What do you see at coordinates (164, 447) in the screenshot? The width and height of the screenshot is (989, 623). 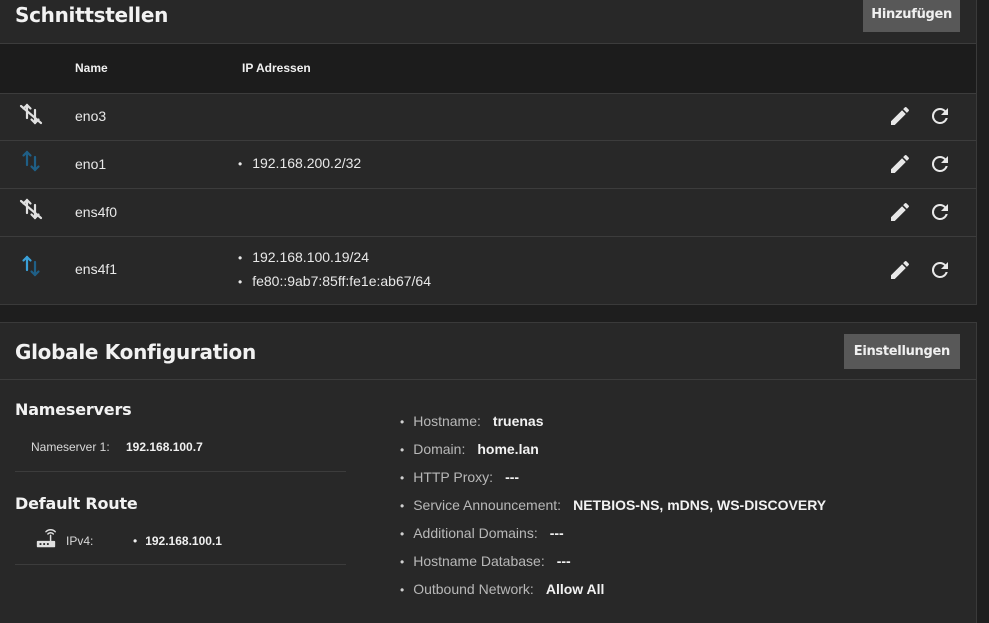 I see `nameserver-1-value: 192.168.100.7` at bounding box center [164, 447].